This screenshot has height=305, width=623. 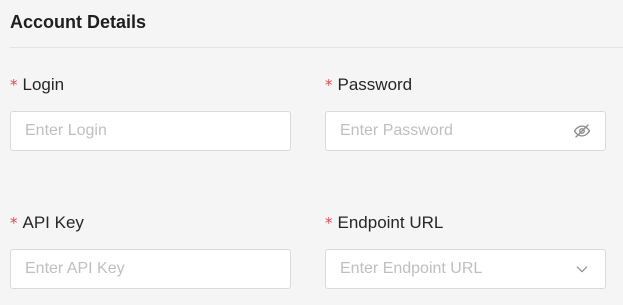 I want to click on login-input, so click(x=150, y=131).